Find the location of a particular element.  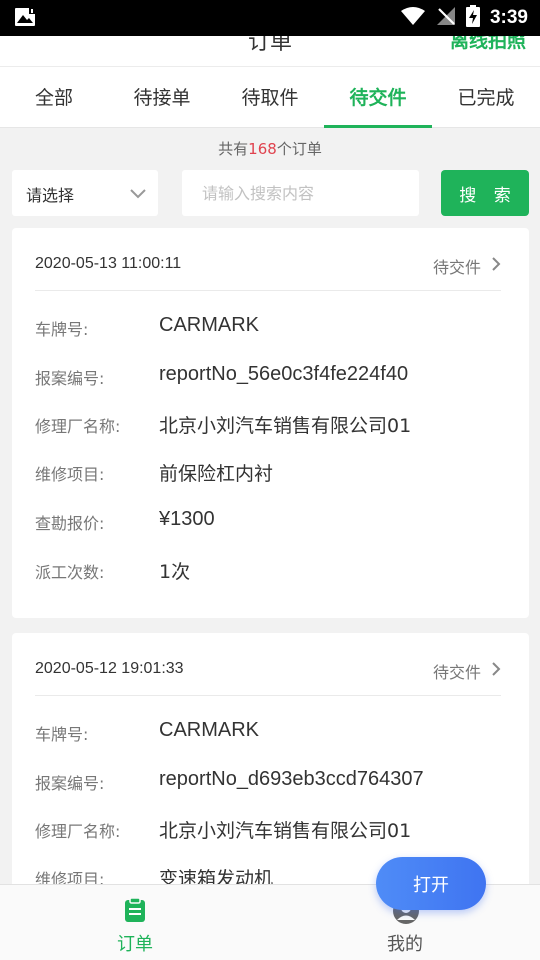

field-label: 查勘报价: is located at coordinates (70, 523).